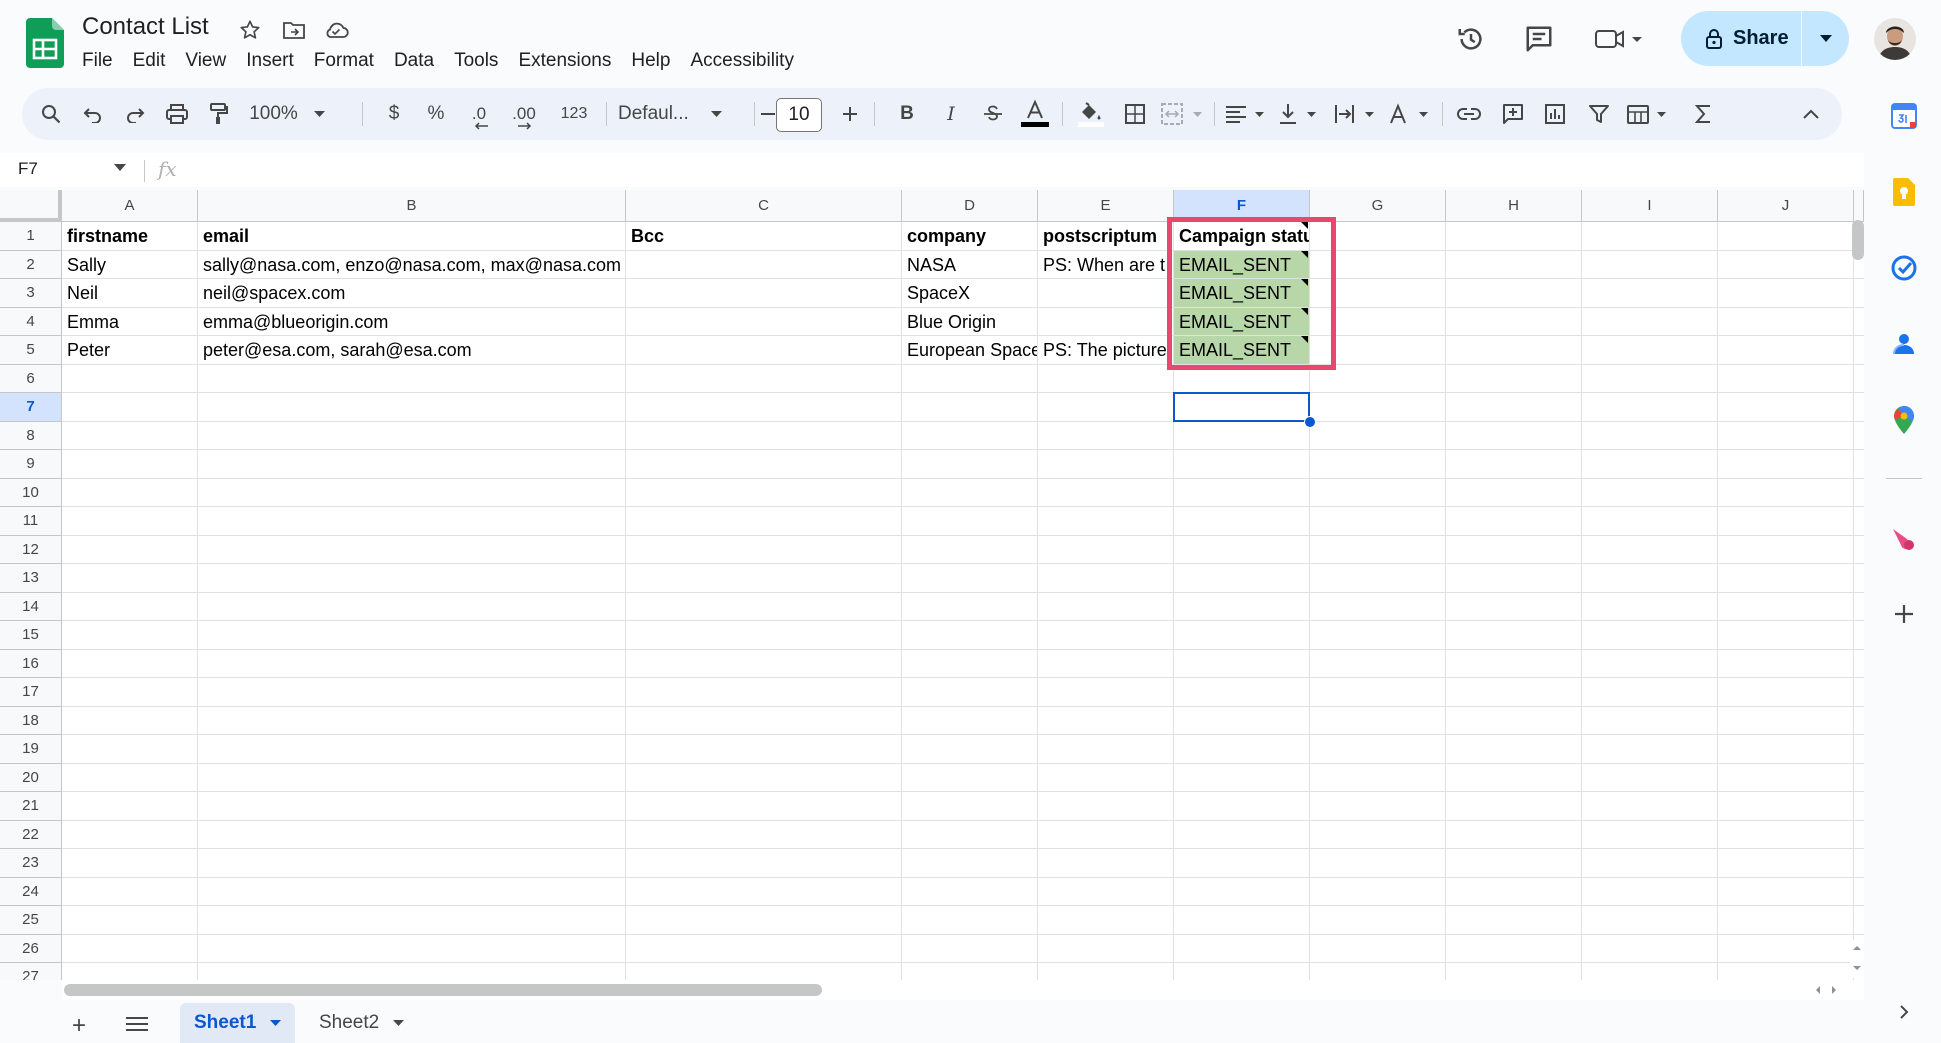 This screenshot has height=1043, width=1941. What do you see at coordinates (1105, 350) in the screenshot?
I see `cell: PS: The picture` at bounding box center [1105, 350].